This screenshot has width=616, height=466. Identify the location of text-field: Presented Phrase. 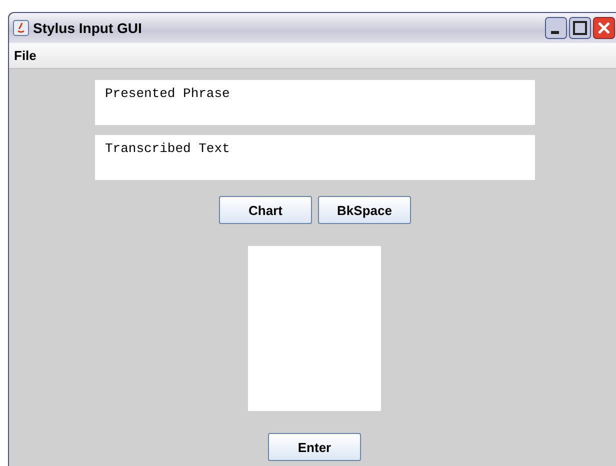
(315, 102).